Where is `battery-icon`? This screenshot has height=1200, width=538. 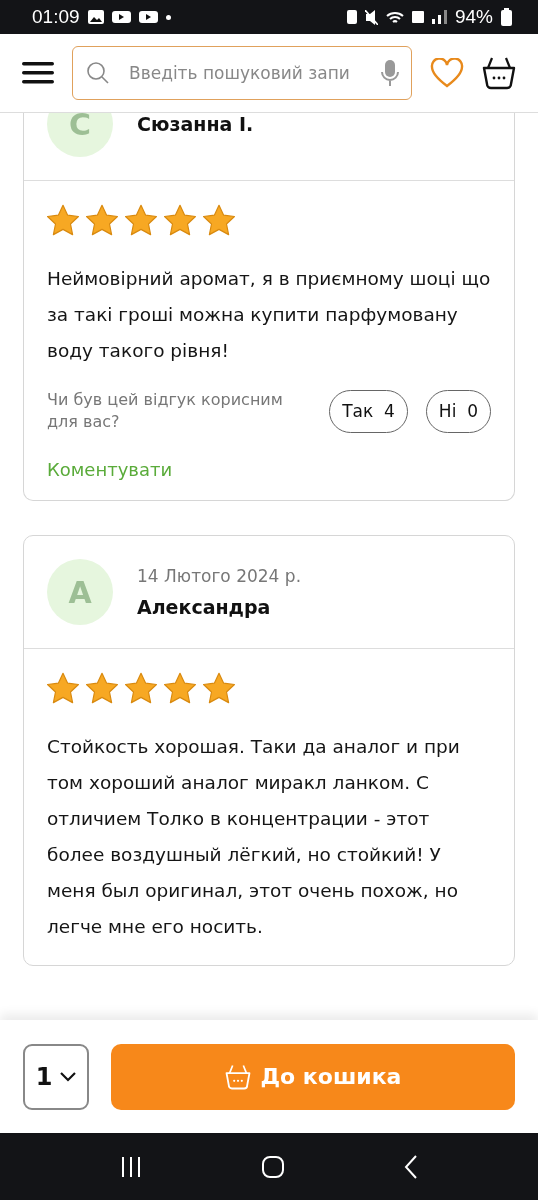 battery-icon is located at coordinates (506, 17).